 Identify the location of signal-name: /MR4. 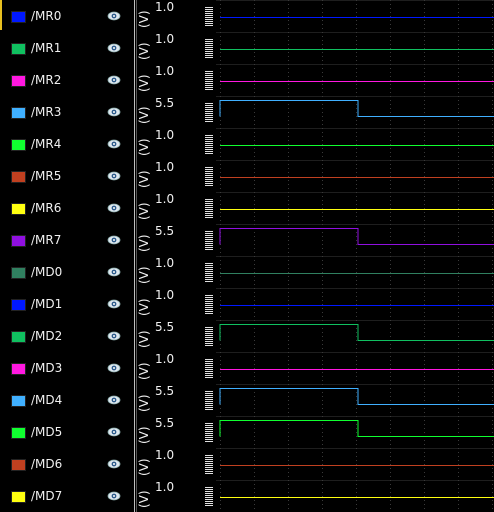
(46, 144).